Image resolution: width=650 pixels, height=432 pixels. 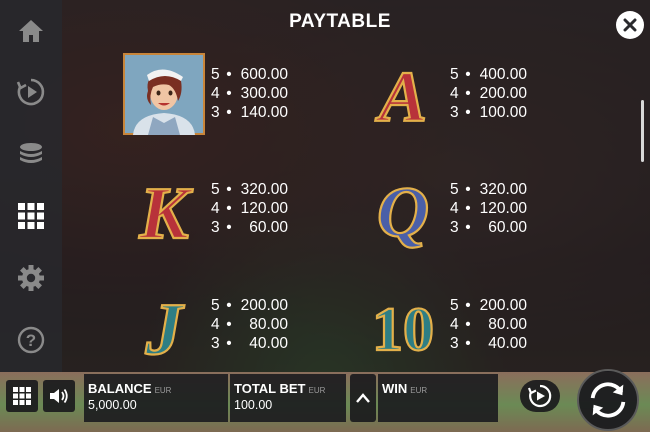 I want to click on autoplay-bottom-button, so click(x=540, y=396).